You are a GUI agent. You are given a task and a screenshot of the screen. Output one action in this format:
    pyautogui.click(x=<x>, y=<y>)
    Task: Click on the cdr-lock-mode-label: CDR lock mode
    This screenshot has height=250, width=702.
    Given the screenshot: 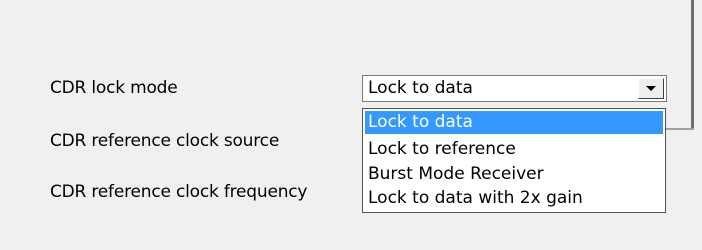 What is the action you would take?
    pyautogui.click(x=114, y=88)
    